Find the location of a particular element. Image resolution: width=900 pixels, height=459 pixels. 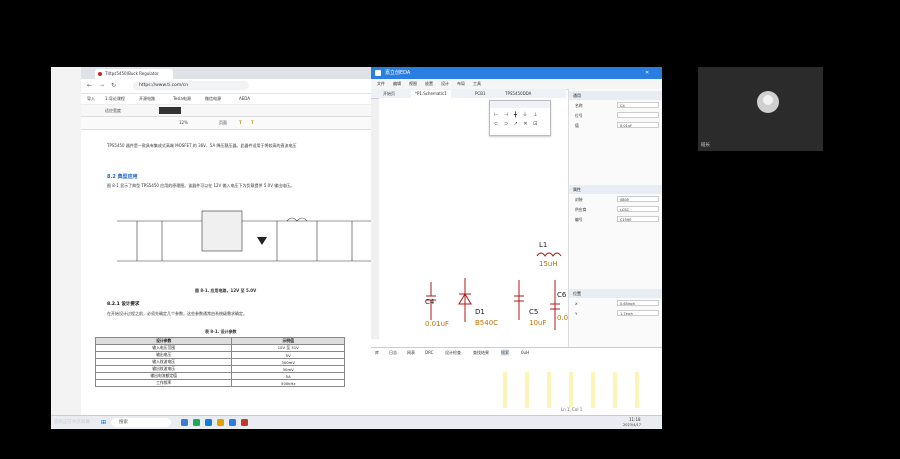

bottom-tab: 查找结果 is located at coordinates (481, 352).